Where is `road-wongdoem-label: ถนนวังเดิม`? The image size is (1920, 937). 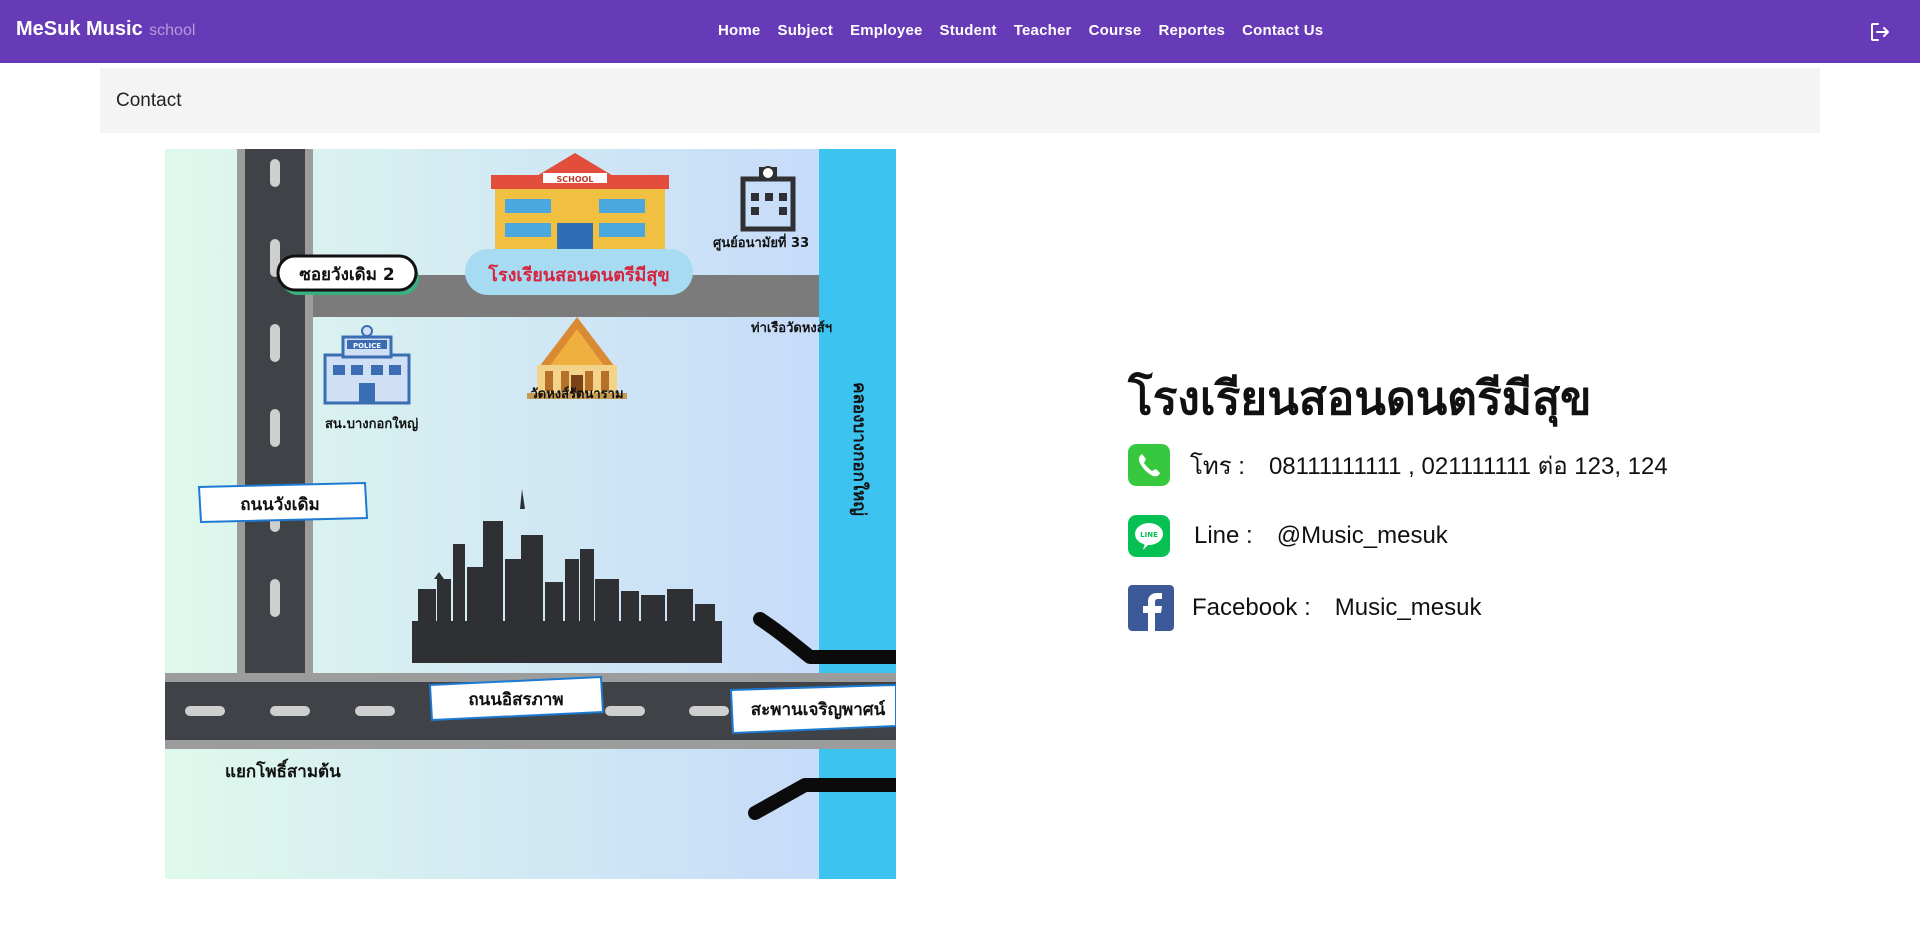
road-wongdoem-label: ถนนวังเดิม is located at coordinates (279, 505).